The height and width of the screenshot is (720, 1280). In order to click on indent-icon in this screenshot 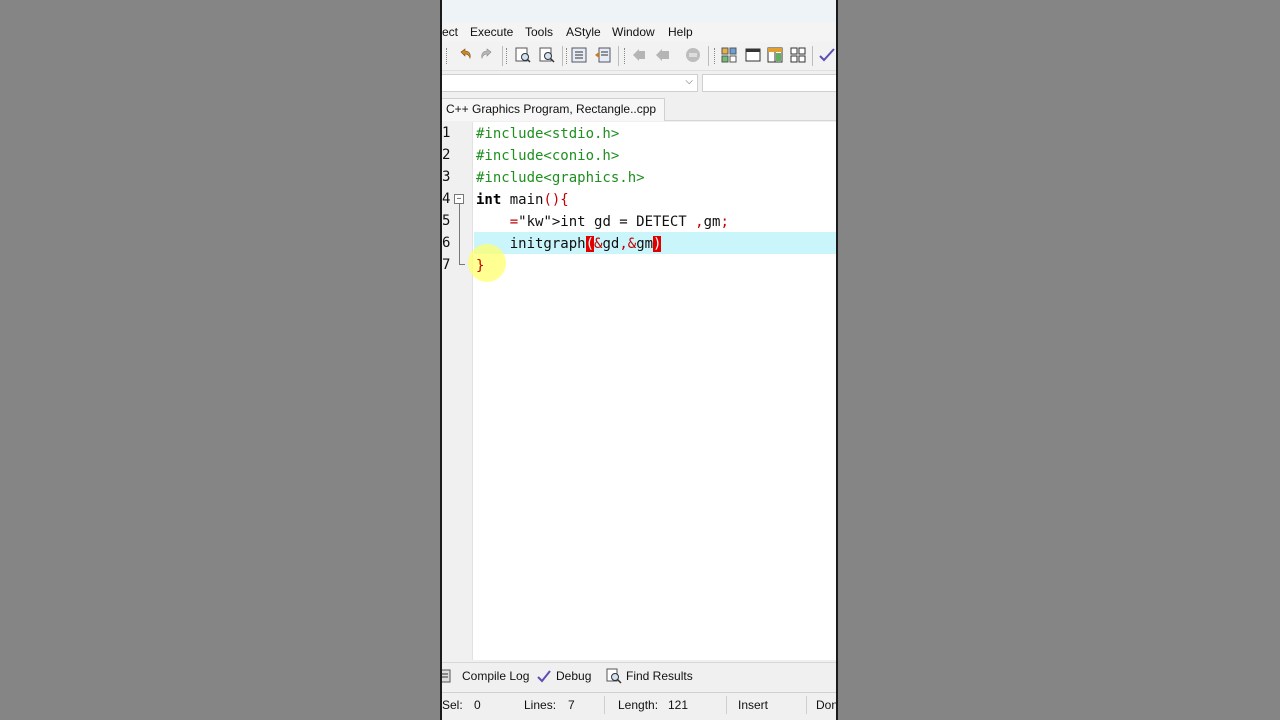, I will do `click(579, 55)`.